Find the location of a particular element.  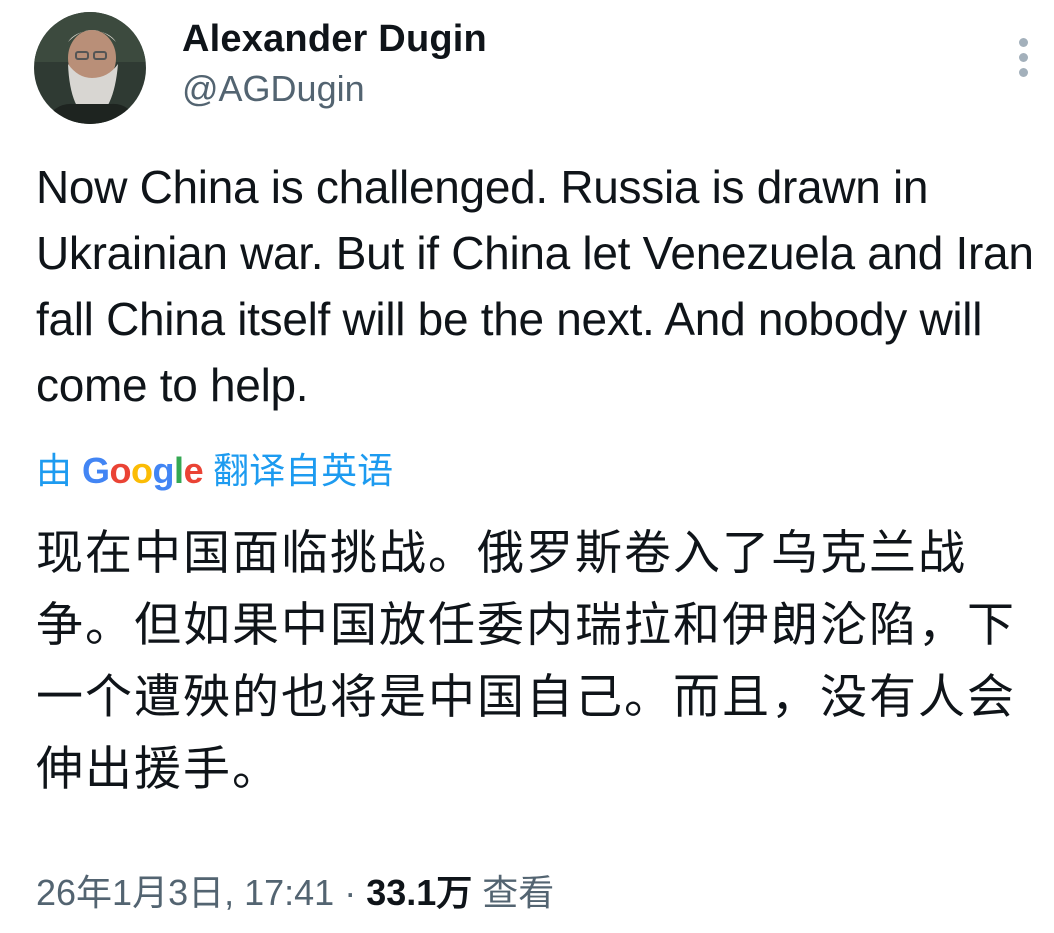

view-count: 33.1万 is located at coordinates (419, 892).